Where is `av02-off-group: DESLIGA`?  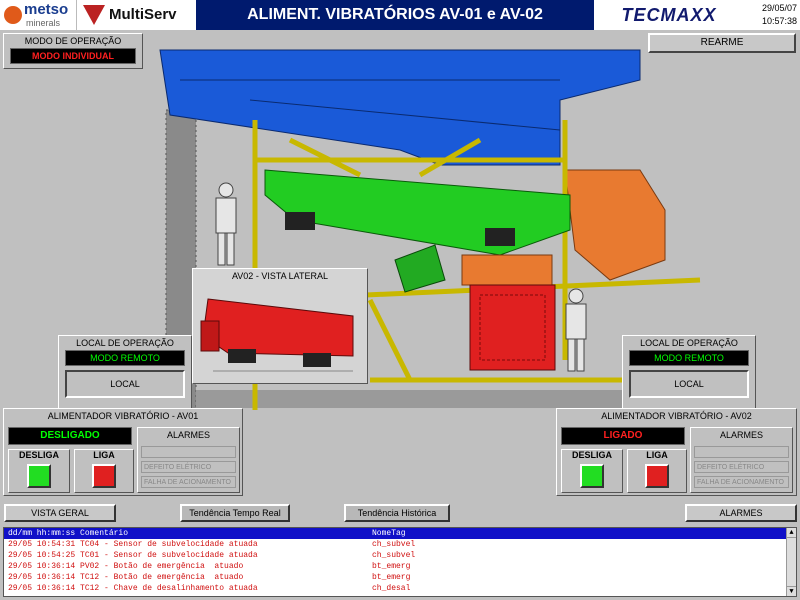 av02-off-group: DESLIGA is located at coordinates (592, 471).